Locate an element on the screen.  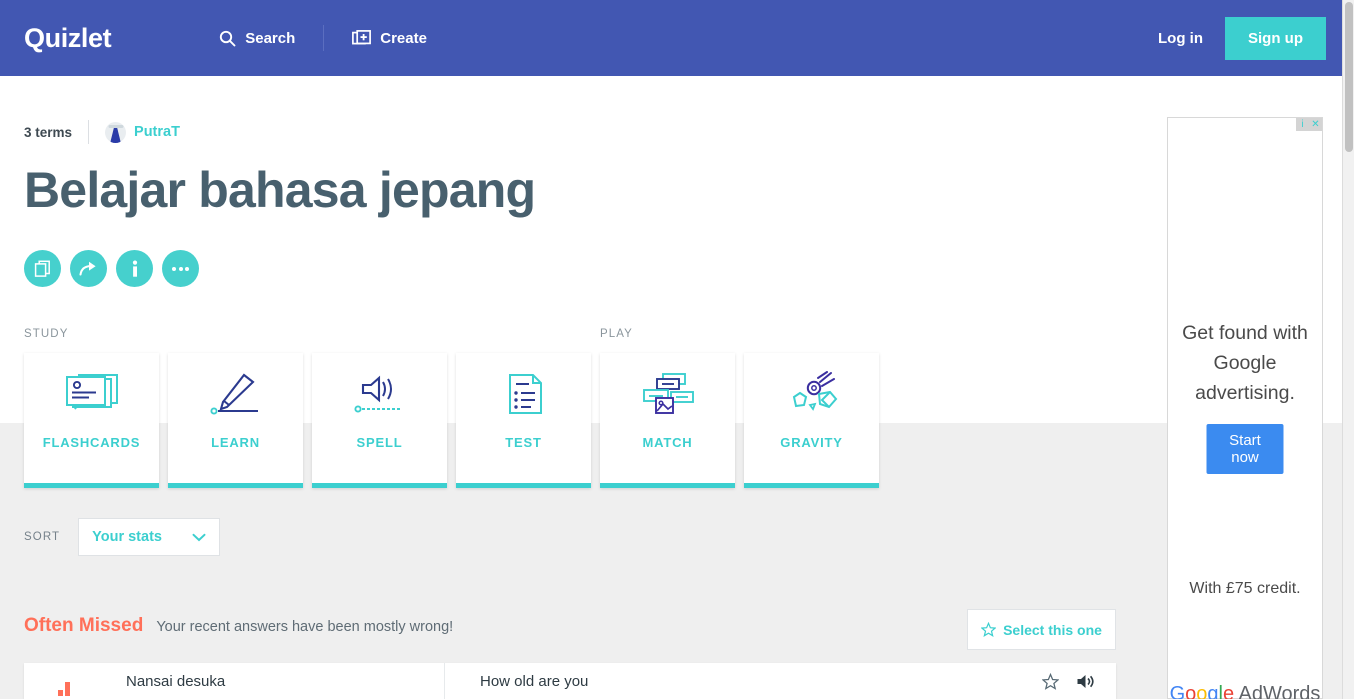
term-word: Nansai desuka is located at coordinates (176, 681).